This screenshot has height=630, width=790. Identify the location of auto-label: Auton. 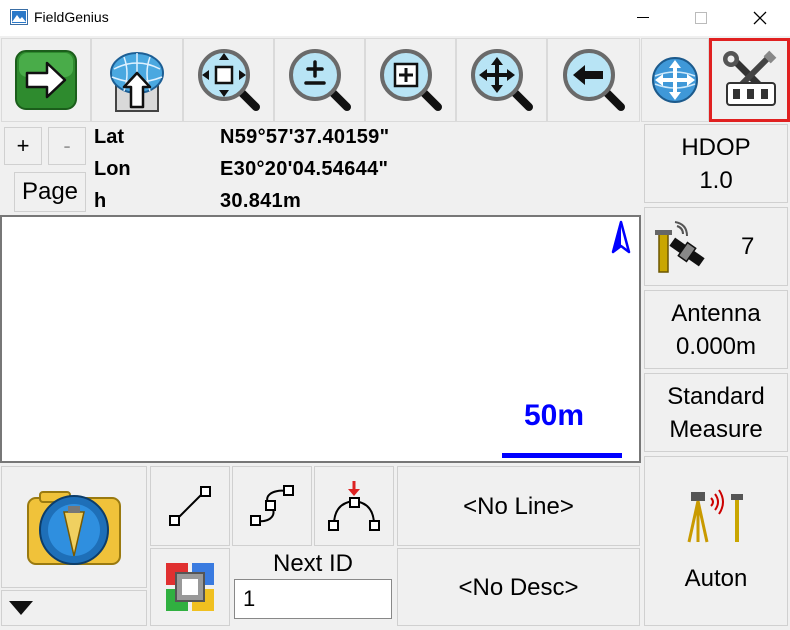
(716, 578).